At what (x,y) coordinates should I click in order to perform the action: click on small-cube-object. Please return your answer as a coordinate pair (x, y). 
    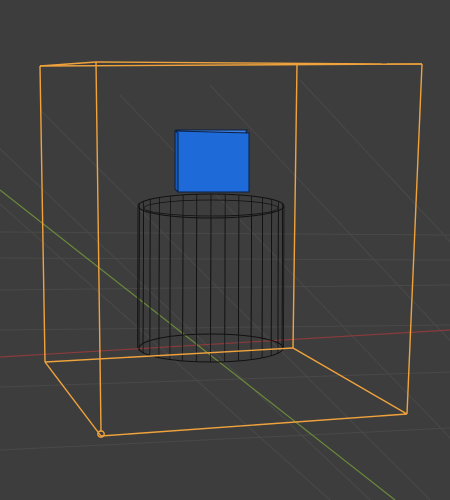
    Looking at the image, I should click on (212, 161).